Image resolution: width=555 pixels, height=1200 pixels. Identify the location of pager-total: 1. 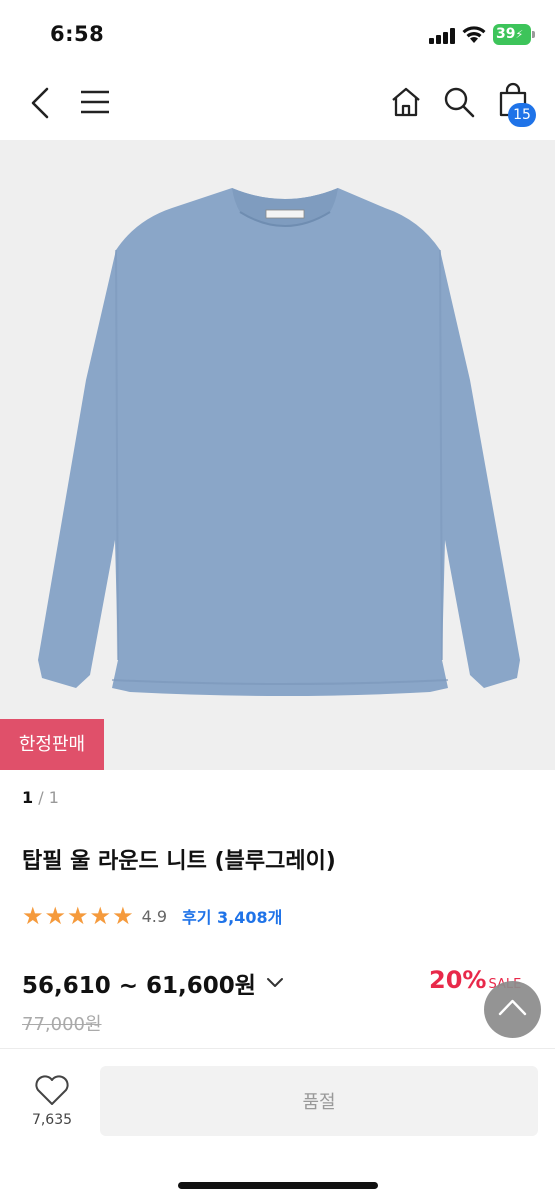
(53, 797).